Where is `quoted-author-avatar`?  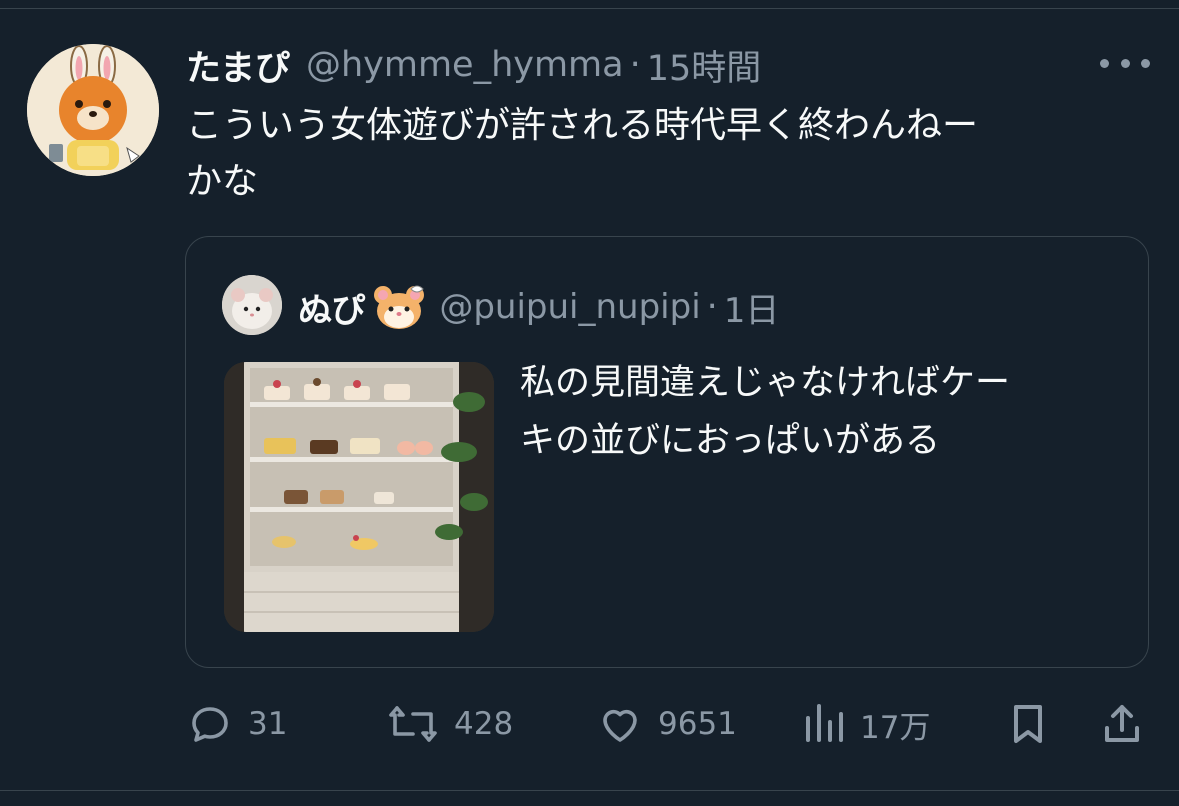
quoted-author-avatar is located at coordinates (252, 305).